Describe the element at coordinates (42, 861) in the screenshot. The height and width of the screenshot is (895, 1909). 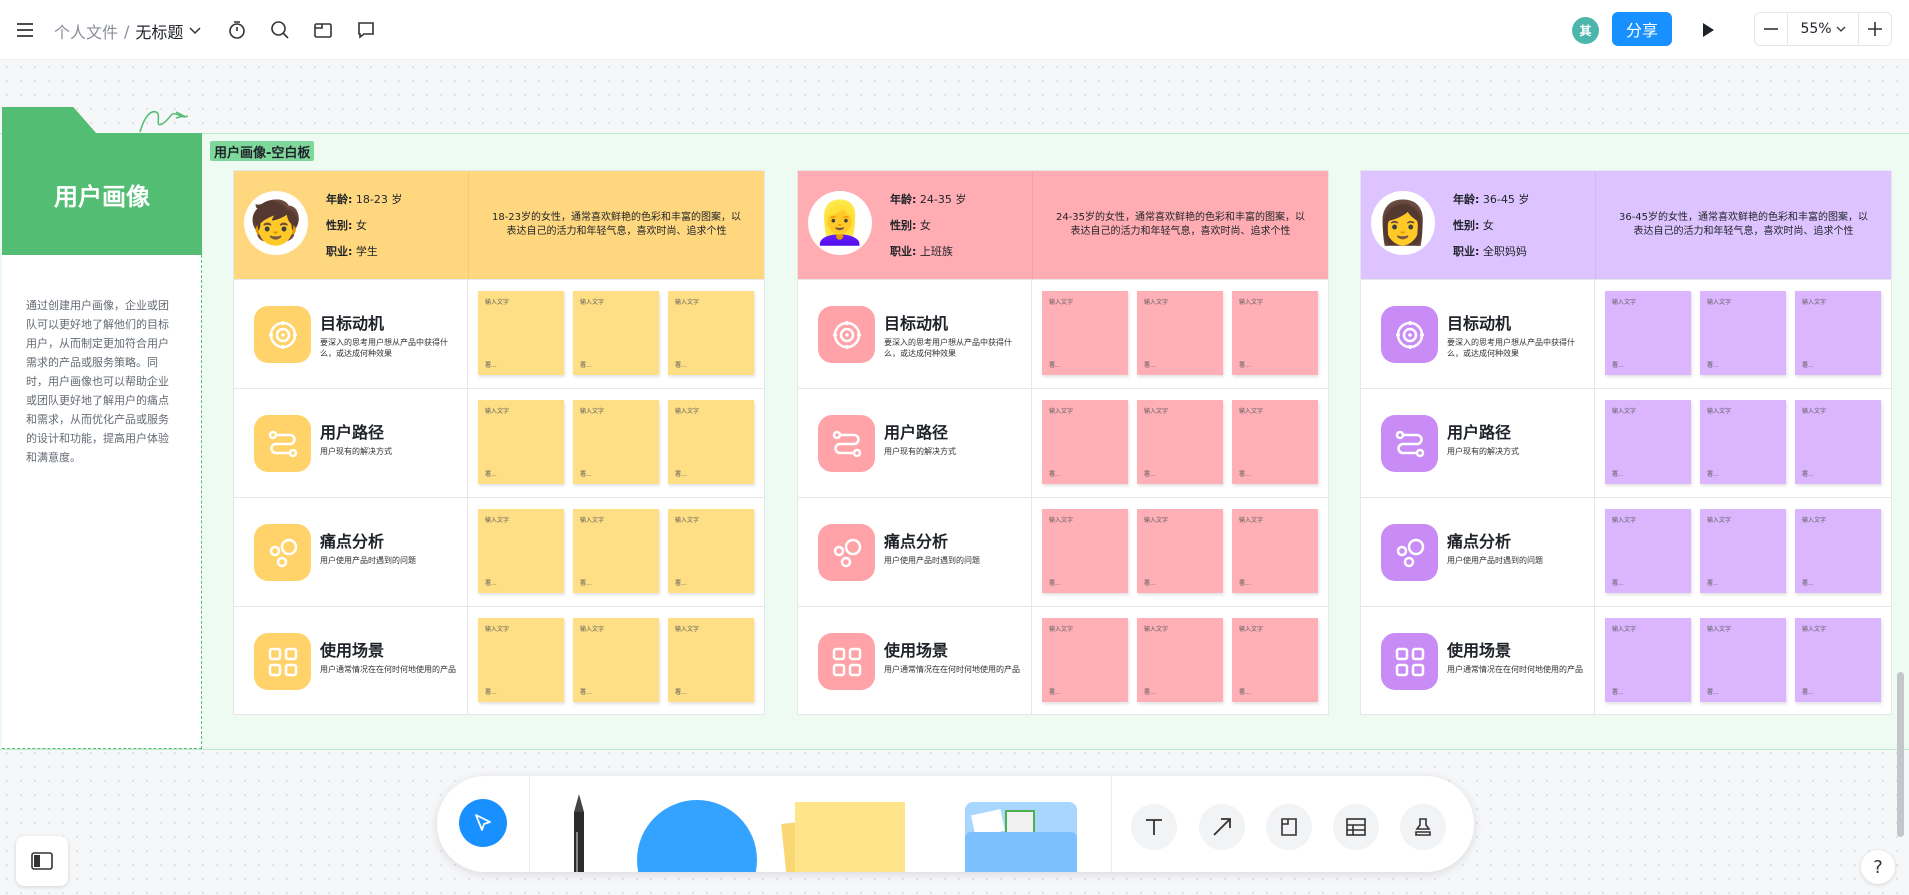
I see `panel-toggle-button` at that location.